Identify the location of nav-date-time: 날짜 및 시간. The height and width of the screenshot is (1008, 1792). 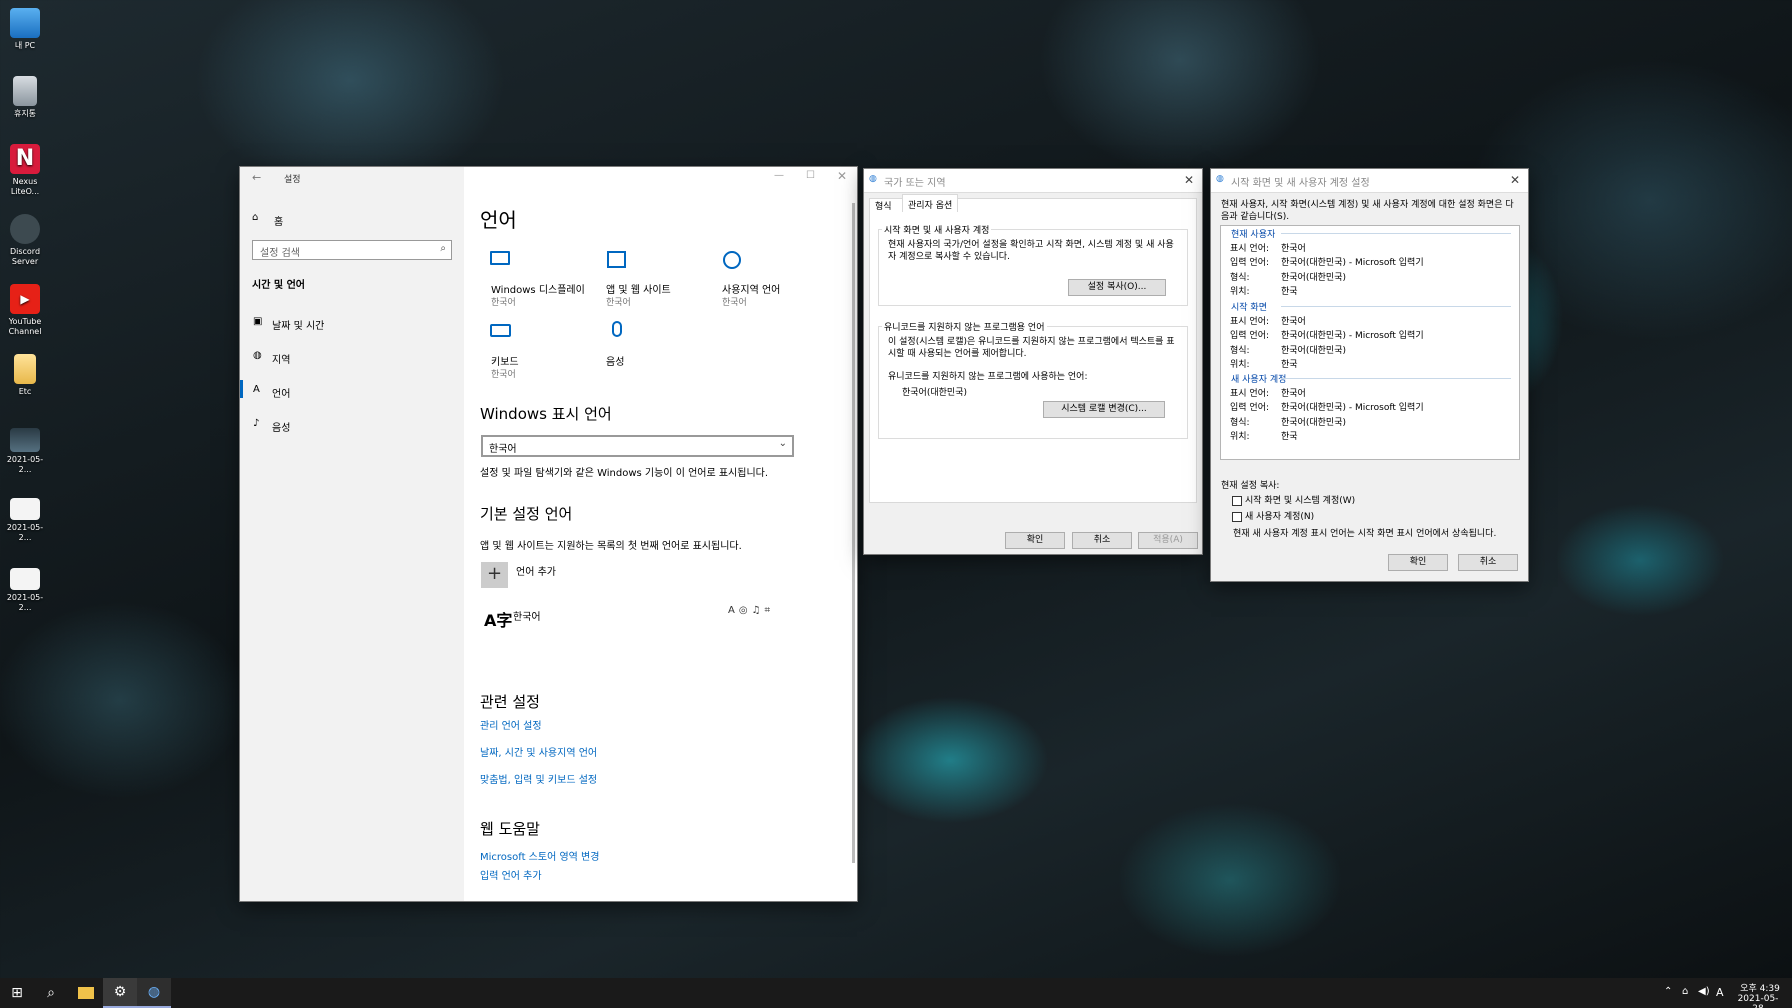
(298, 324).